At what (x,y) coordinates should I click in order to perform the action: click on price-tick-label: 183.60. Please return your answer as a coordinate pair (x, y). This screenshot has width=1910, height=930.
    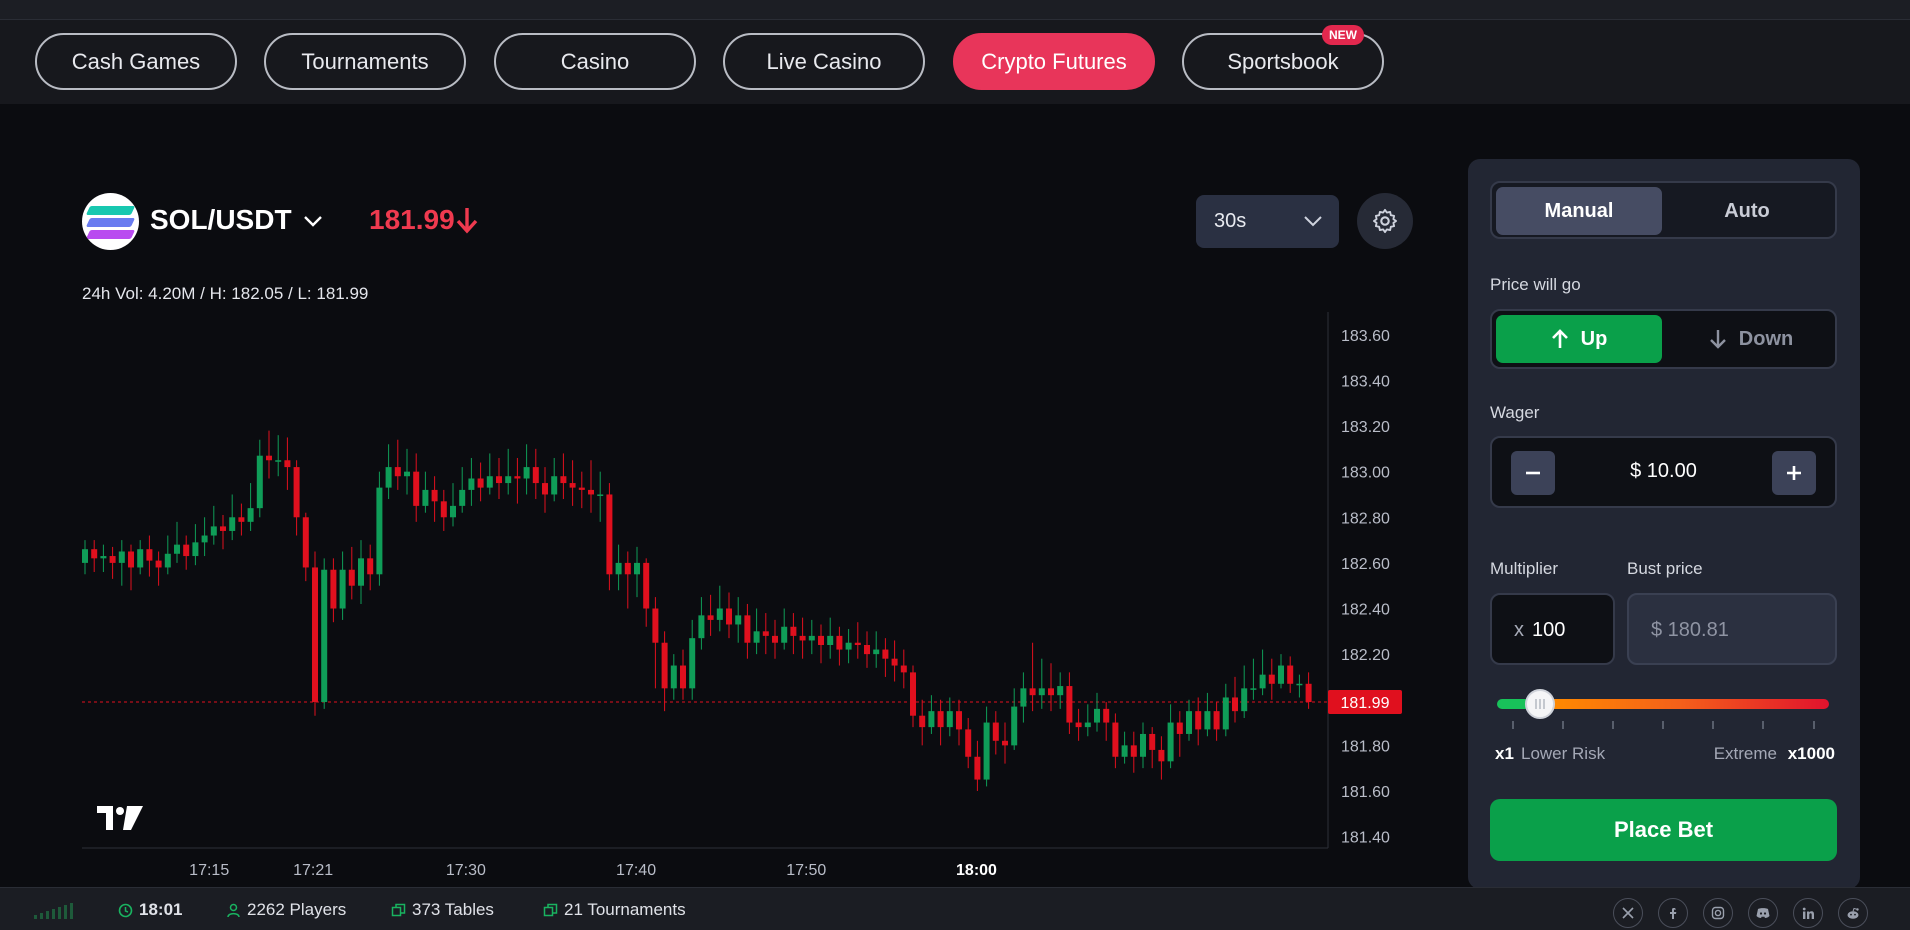
    Looking at the image, I should click on (1365, 336).